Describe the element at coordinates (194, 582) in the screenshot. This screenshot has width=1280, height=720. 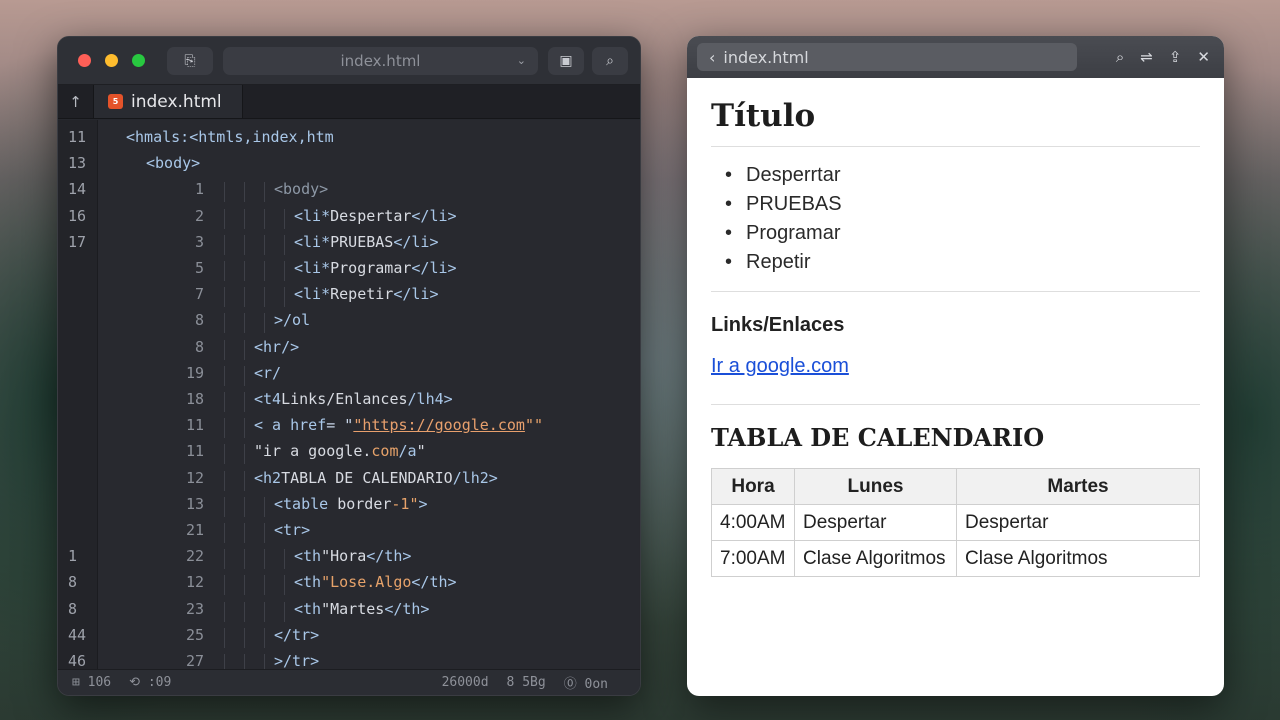
I see `line-number-inner: 12` at that location.